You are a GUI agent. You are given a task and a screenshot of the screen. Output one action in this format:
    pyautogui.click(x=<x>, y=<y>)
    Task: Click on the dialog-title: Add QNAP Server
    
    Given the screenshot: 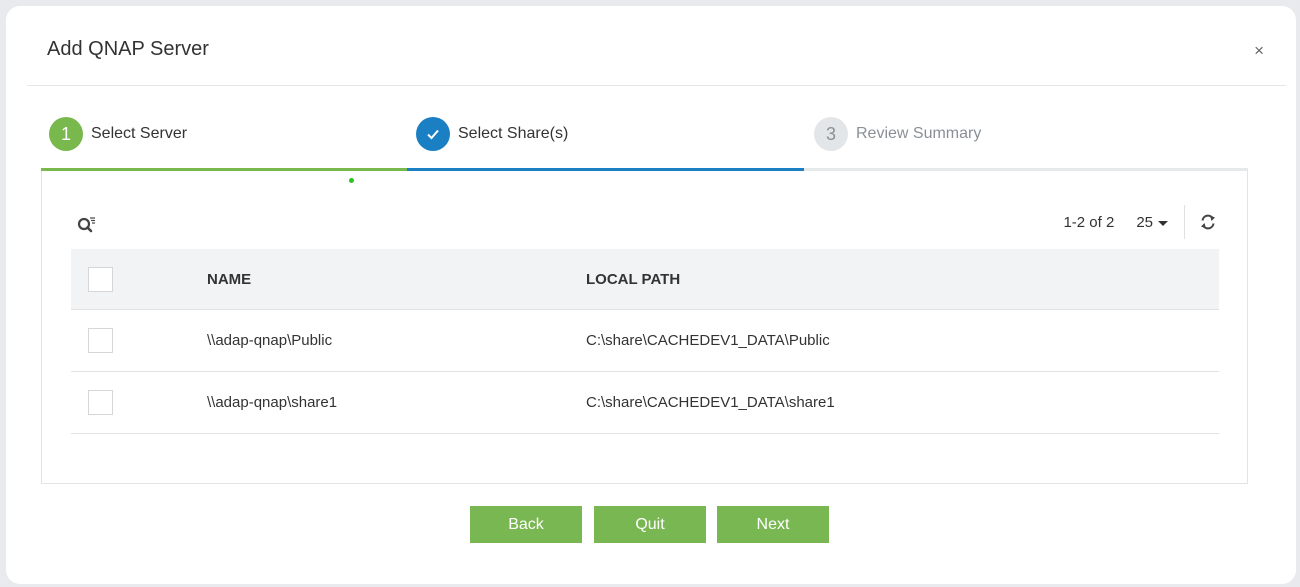 What is the action you would take?
    pyautogui.click(x=128, y=49)
    